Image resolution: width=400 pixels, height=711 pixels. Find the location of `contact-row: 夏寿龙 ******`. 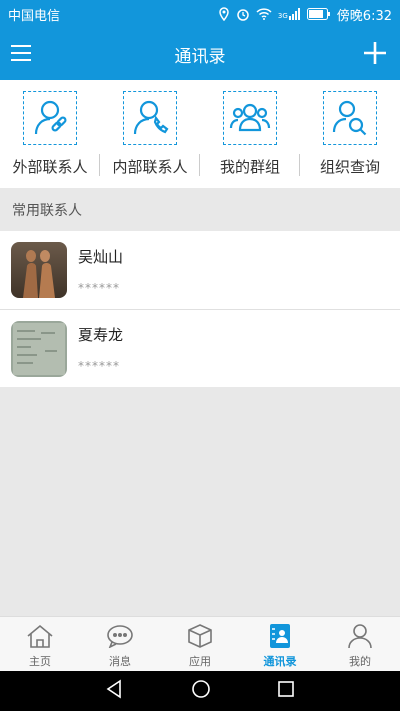

contact-row: 夏寿龙 ****** is located at coordinates (200, 348).